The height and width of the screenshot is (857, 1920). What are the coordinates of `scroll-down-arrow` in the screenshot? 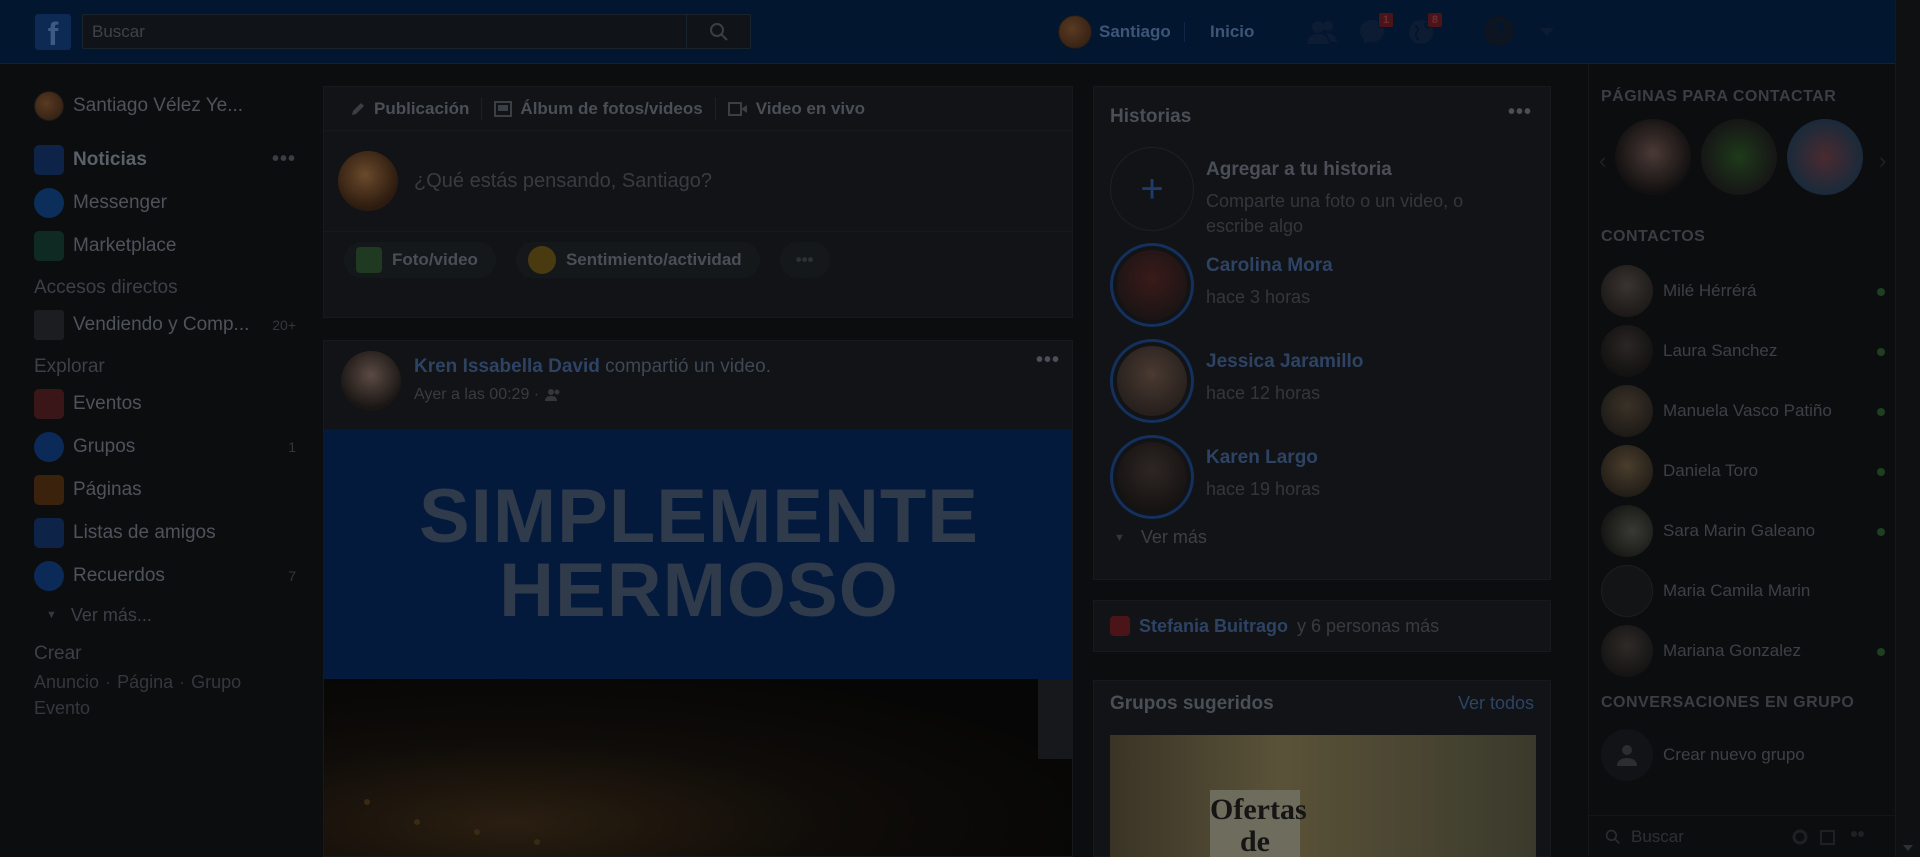 It's located at (1908, 848).